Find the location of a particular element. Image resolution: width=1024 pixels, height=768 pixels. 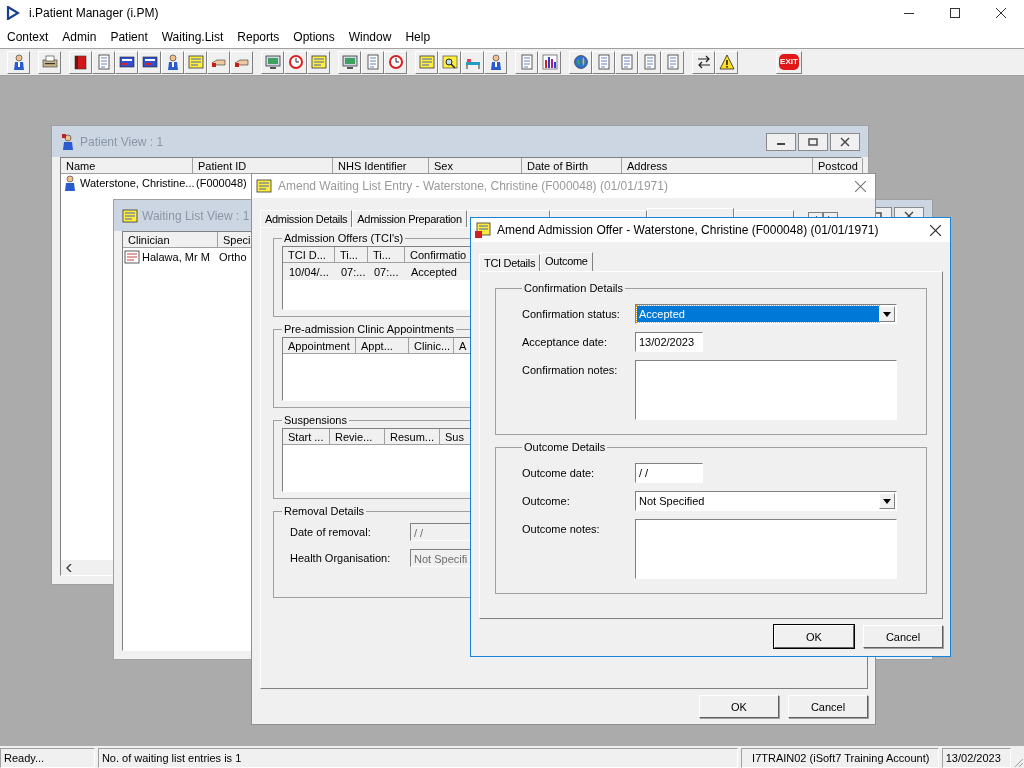

group-label: Admission Offers (TCI's) is located at coordinates (344, 238).